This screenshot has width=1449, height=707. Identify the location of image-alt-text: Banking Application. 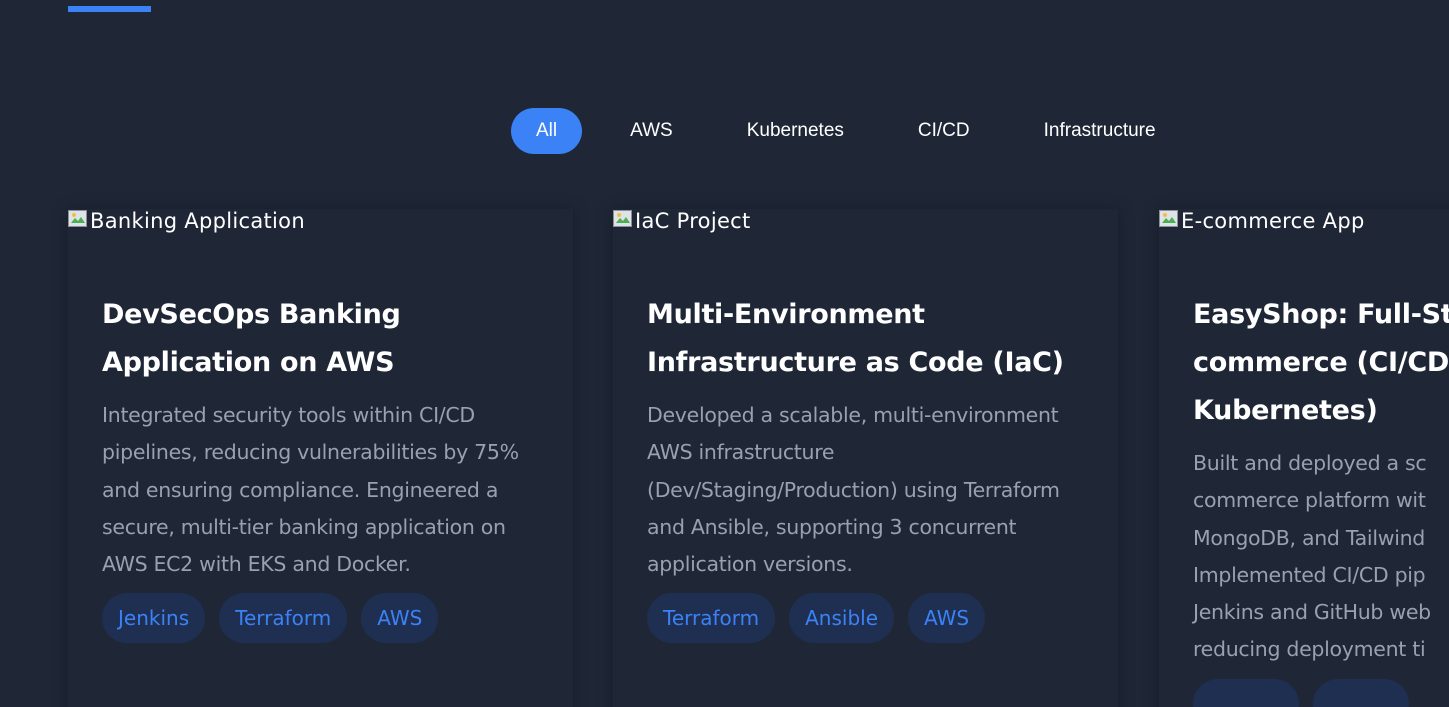
(197, 221).